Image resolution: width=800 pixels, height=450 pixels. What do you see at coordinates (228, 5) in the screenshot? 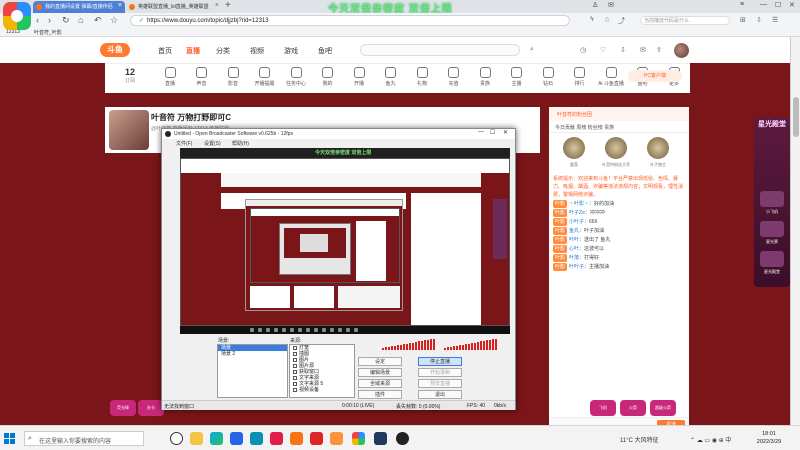
I see `new-tab-button: +` at bounding box center [228, 5].